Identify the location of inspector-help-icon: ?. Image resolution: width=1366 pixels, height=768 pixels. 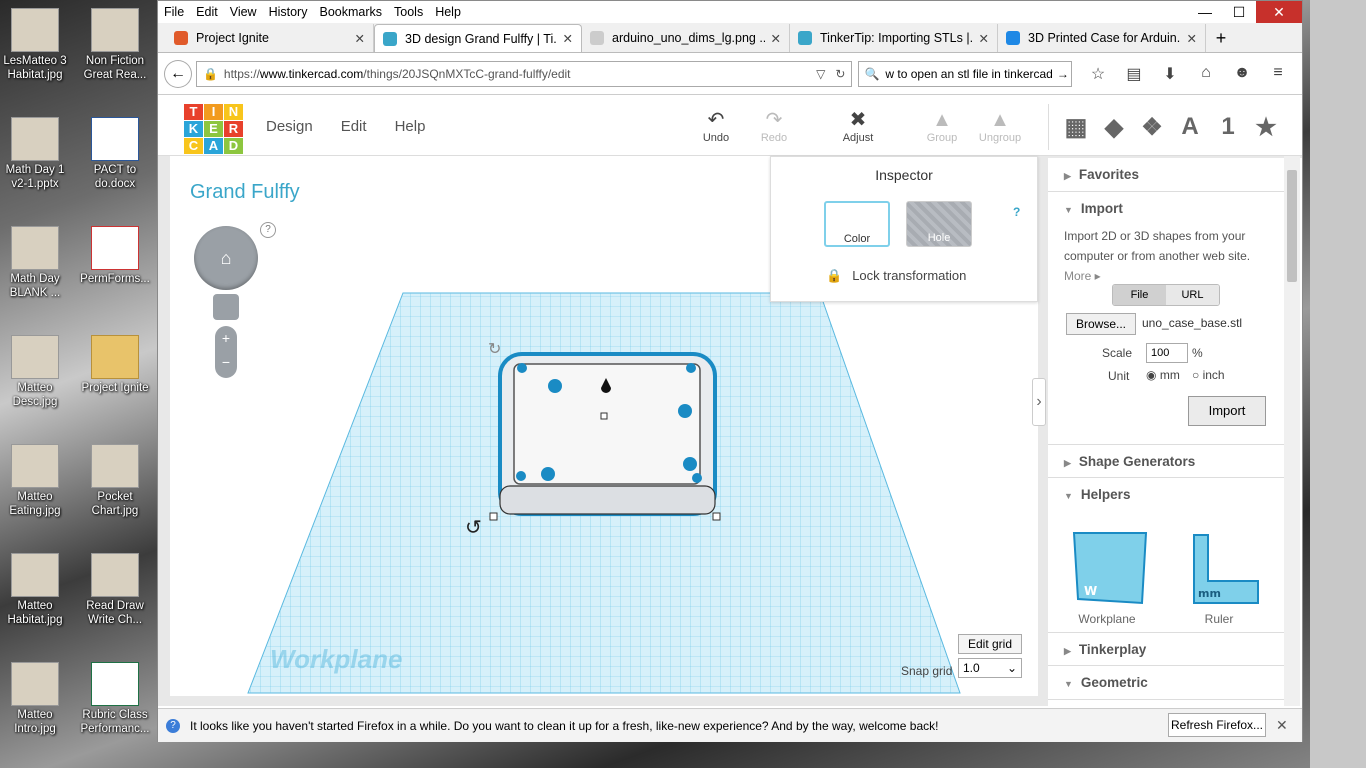
(1016, 212).